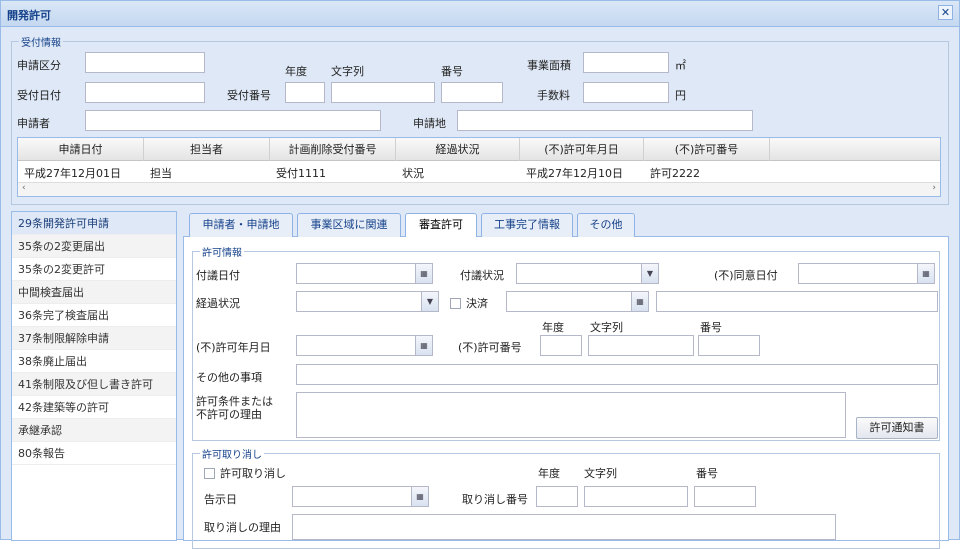 The image size is (960, 549). I want to click on permit-date-label: (不)許可年月日, so click(233, 347).